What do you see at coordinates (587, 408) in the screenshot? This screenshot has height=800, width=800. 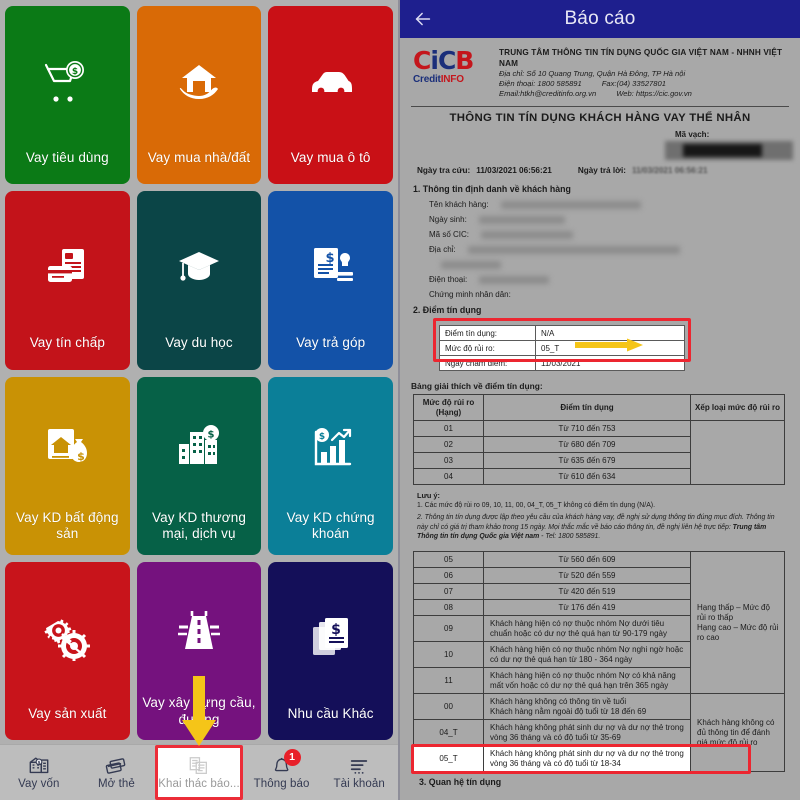 I see `table-header-cell: Điểm tín dụng` at bounding box center [587, 408].